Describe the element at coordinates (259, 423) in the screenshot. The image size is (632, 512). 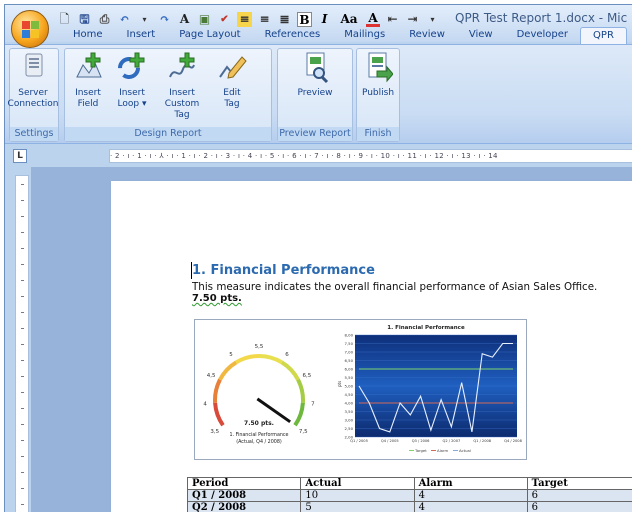
I see `gauge-value-label: 7.50 pts.` at that location.